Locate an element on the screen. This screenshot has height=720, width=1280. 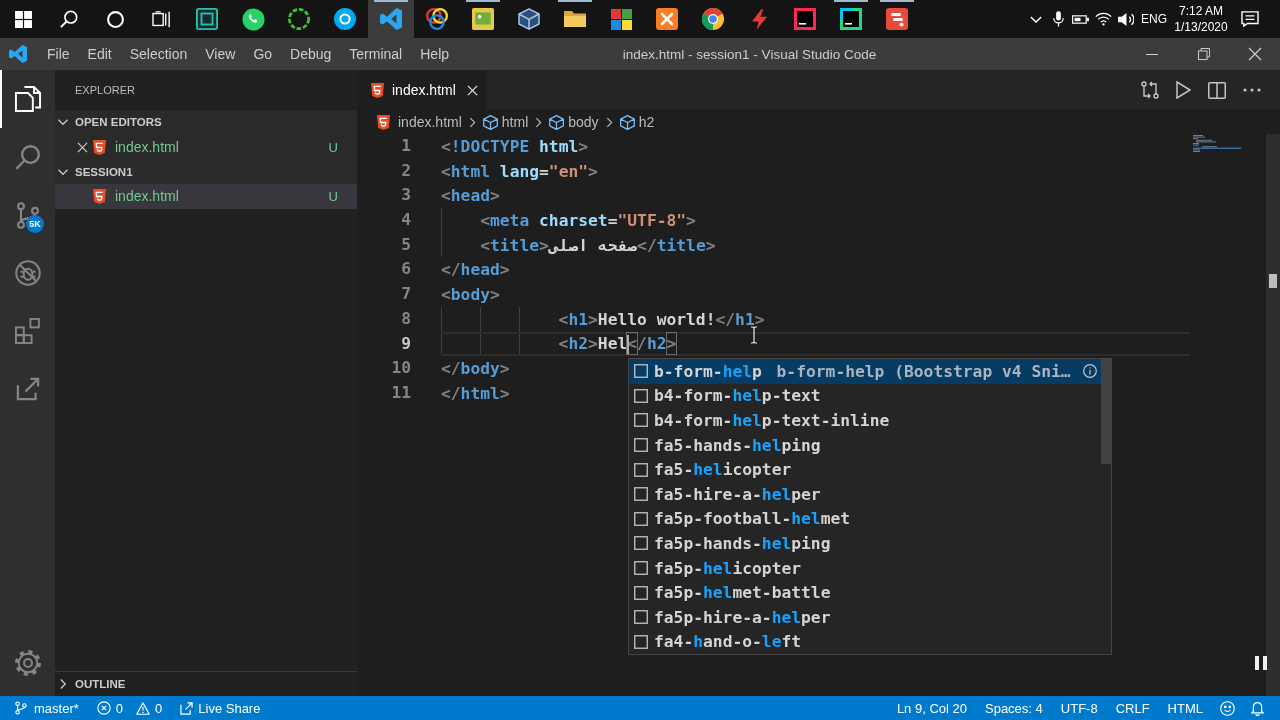
clock: 7:12 AM 1/13/2020 is located at coordinates (1201, 19).